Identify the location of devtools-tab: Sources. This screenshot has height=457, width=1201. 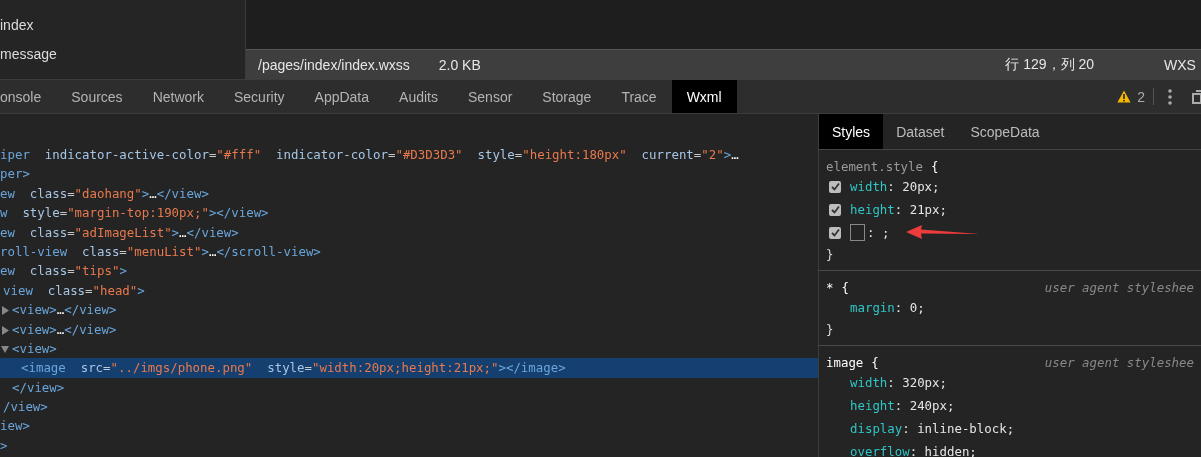
(97, 96).